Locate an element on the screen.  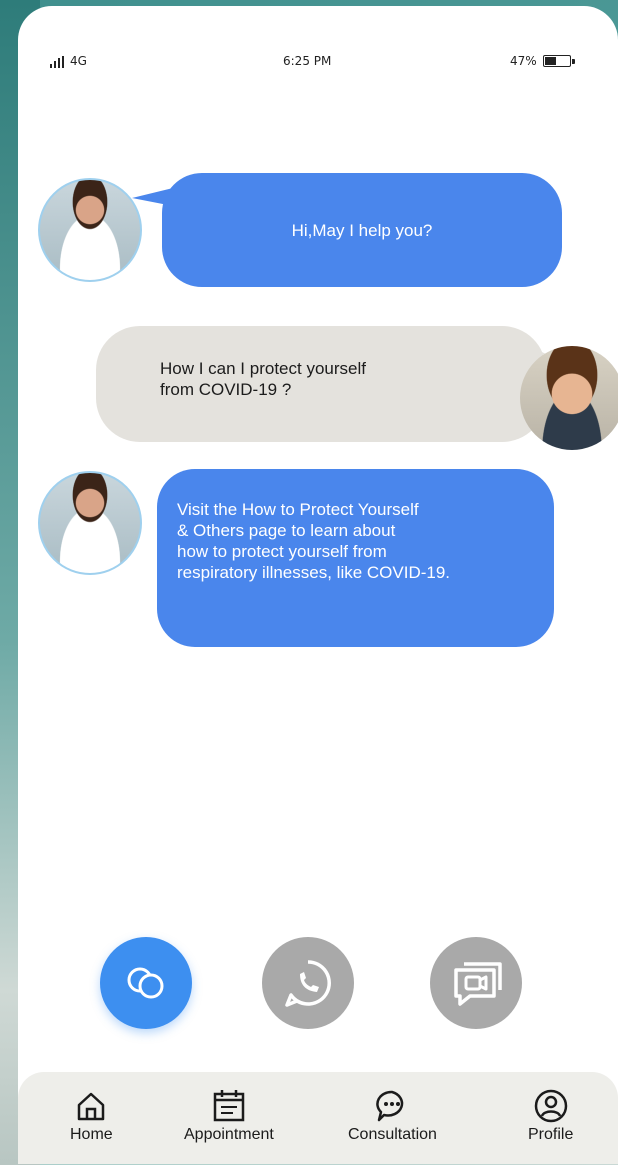
video-call-icon is located at coordinates (478, 984).